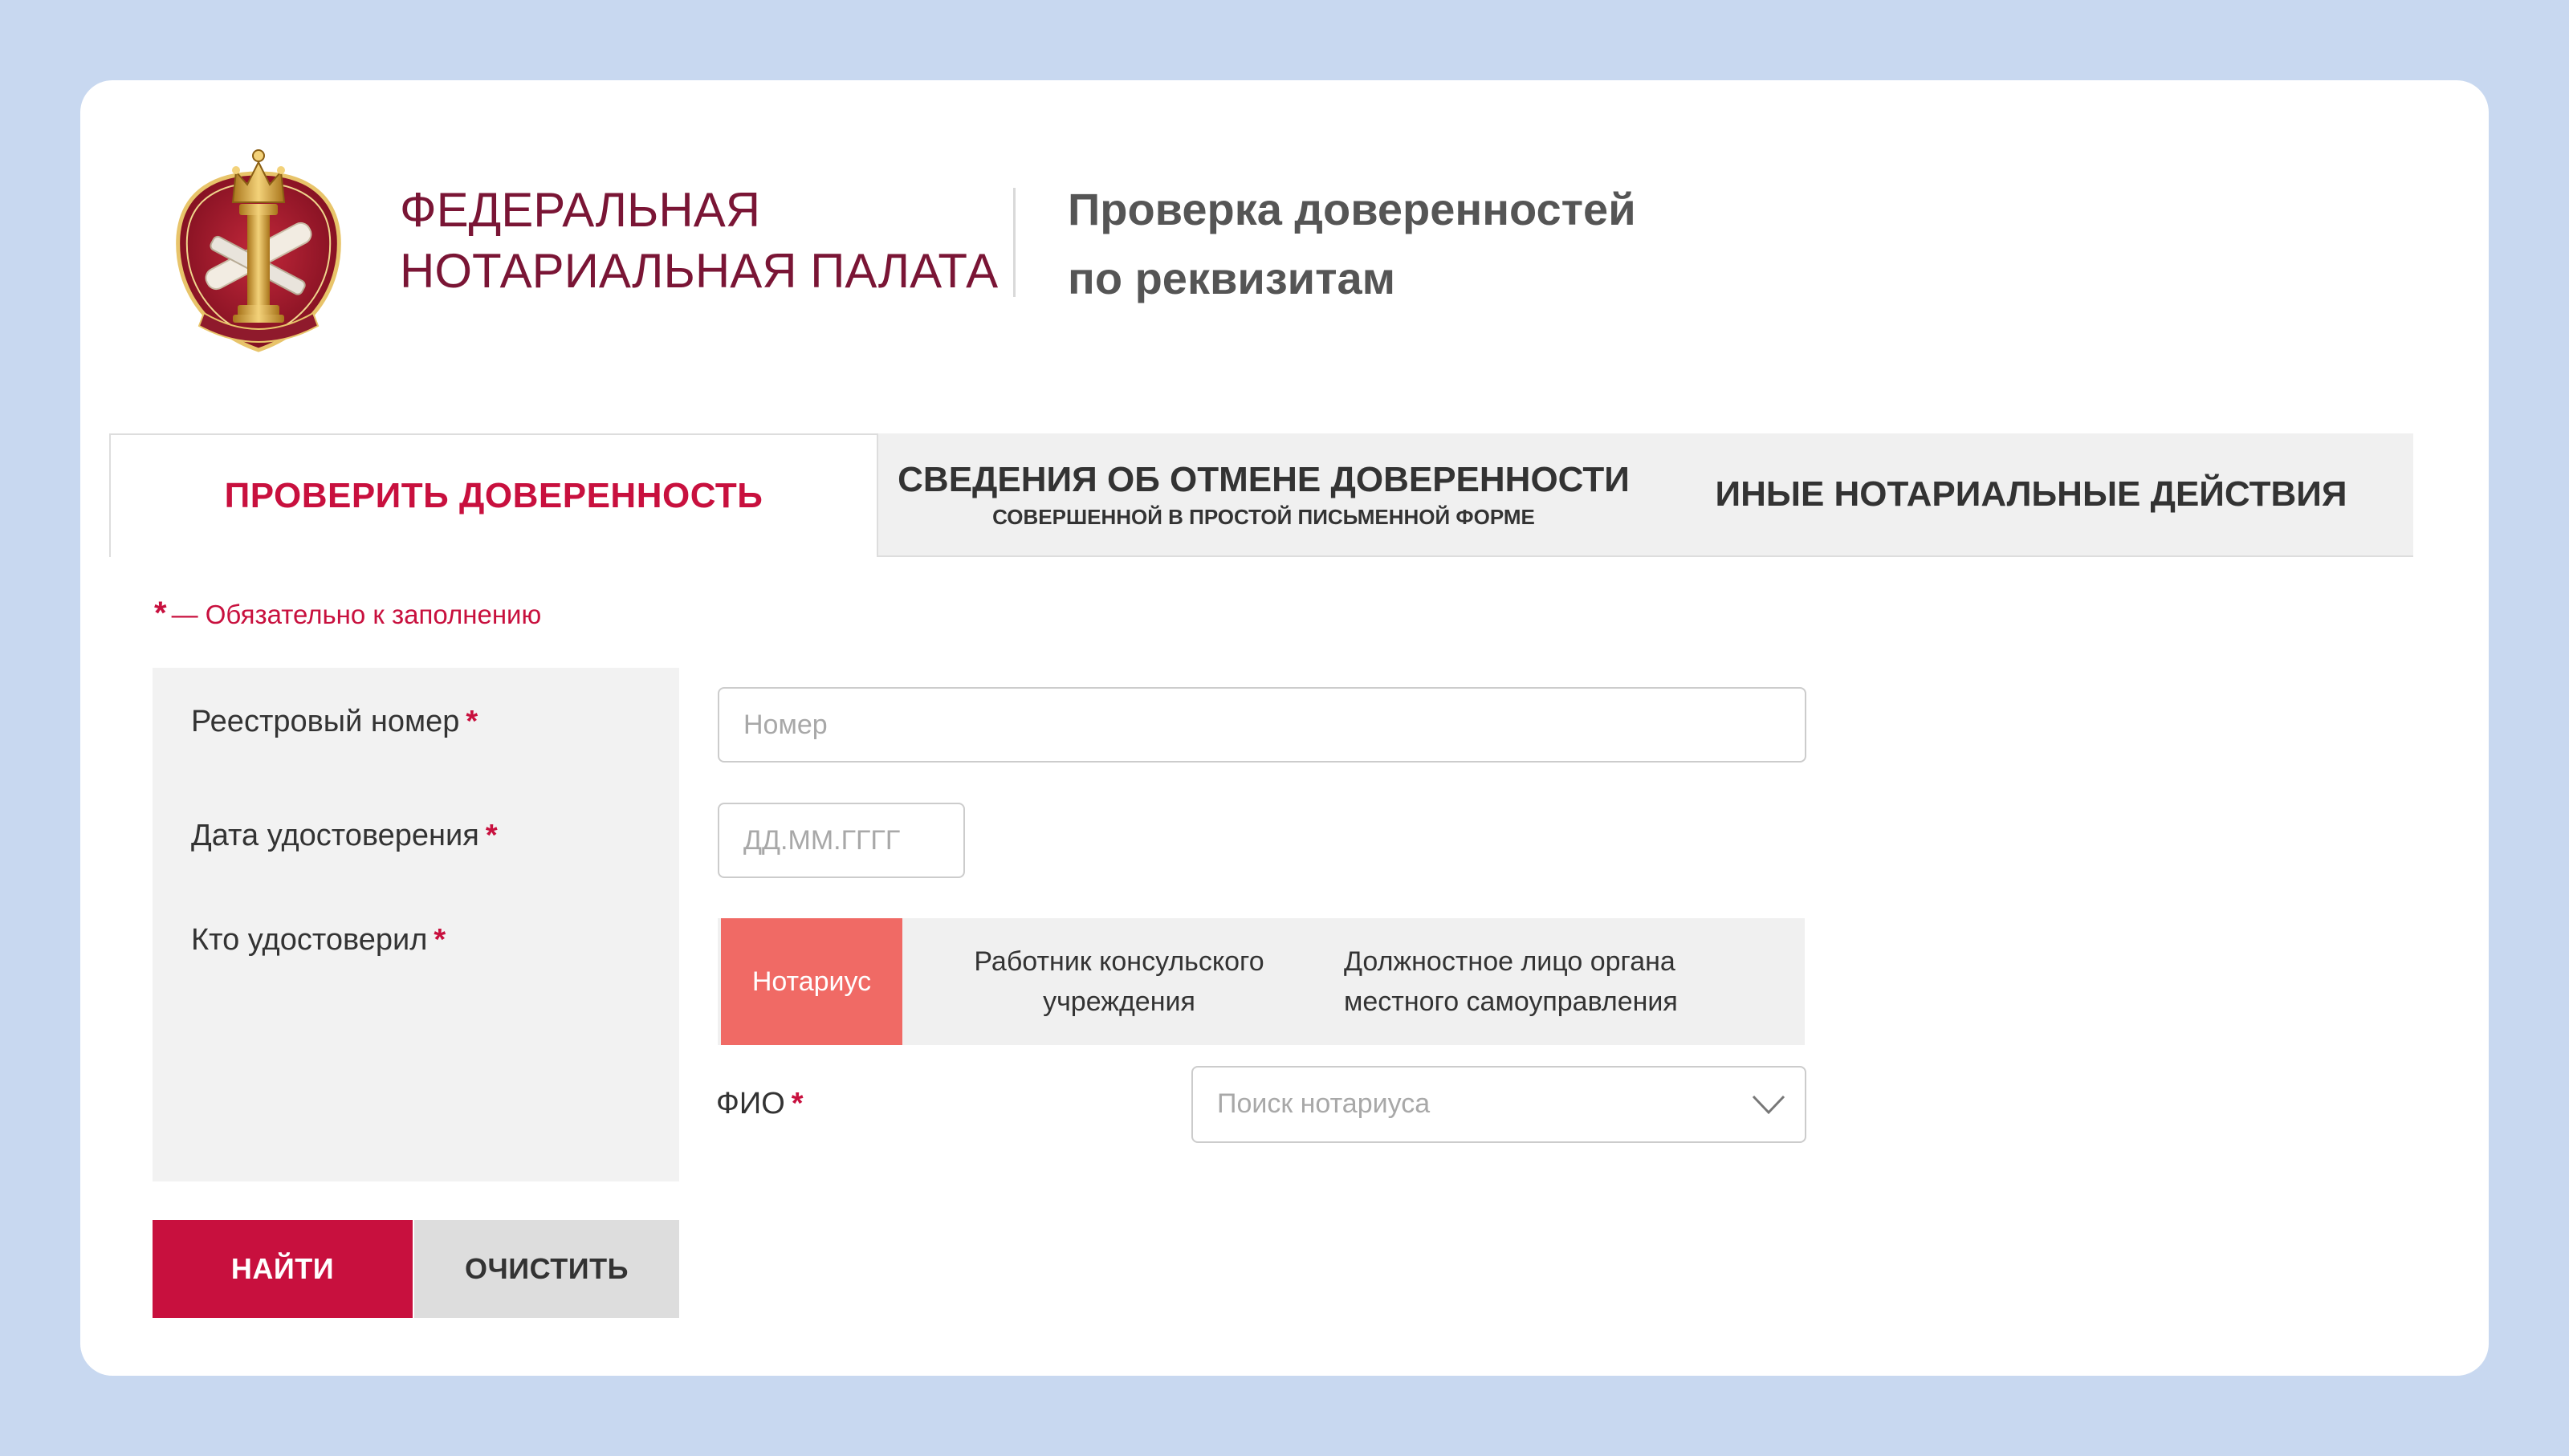  I want to click on certification-date-label: Дата удостоверения *, so click(345, 836).